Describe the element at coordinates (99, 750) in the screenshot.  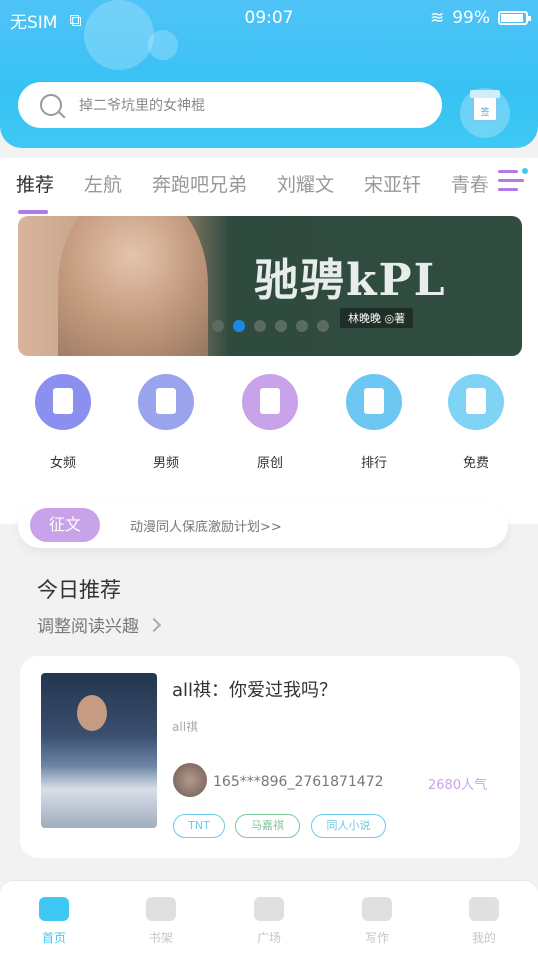
I see `book-cover` at that location.